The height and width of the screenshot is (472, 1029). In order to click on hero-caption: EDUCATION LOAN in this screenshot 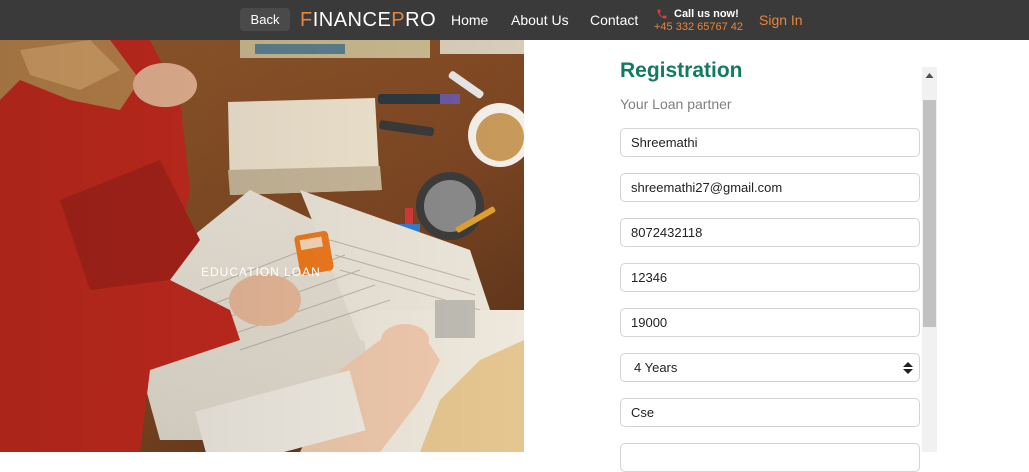, I will do `click(261, 272)`.